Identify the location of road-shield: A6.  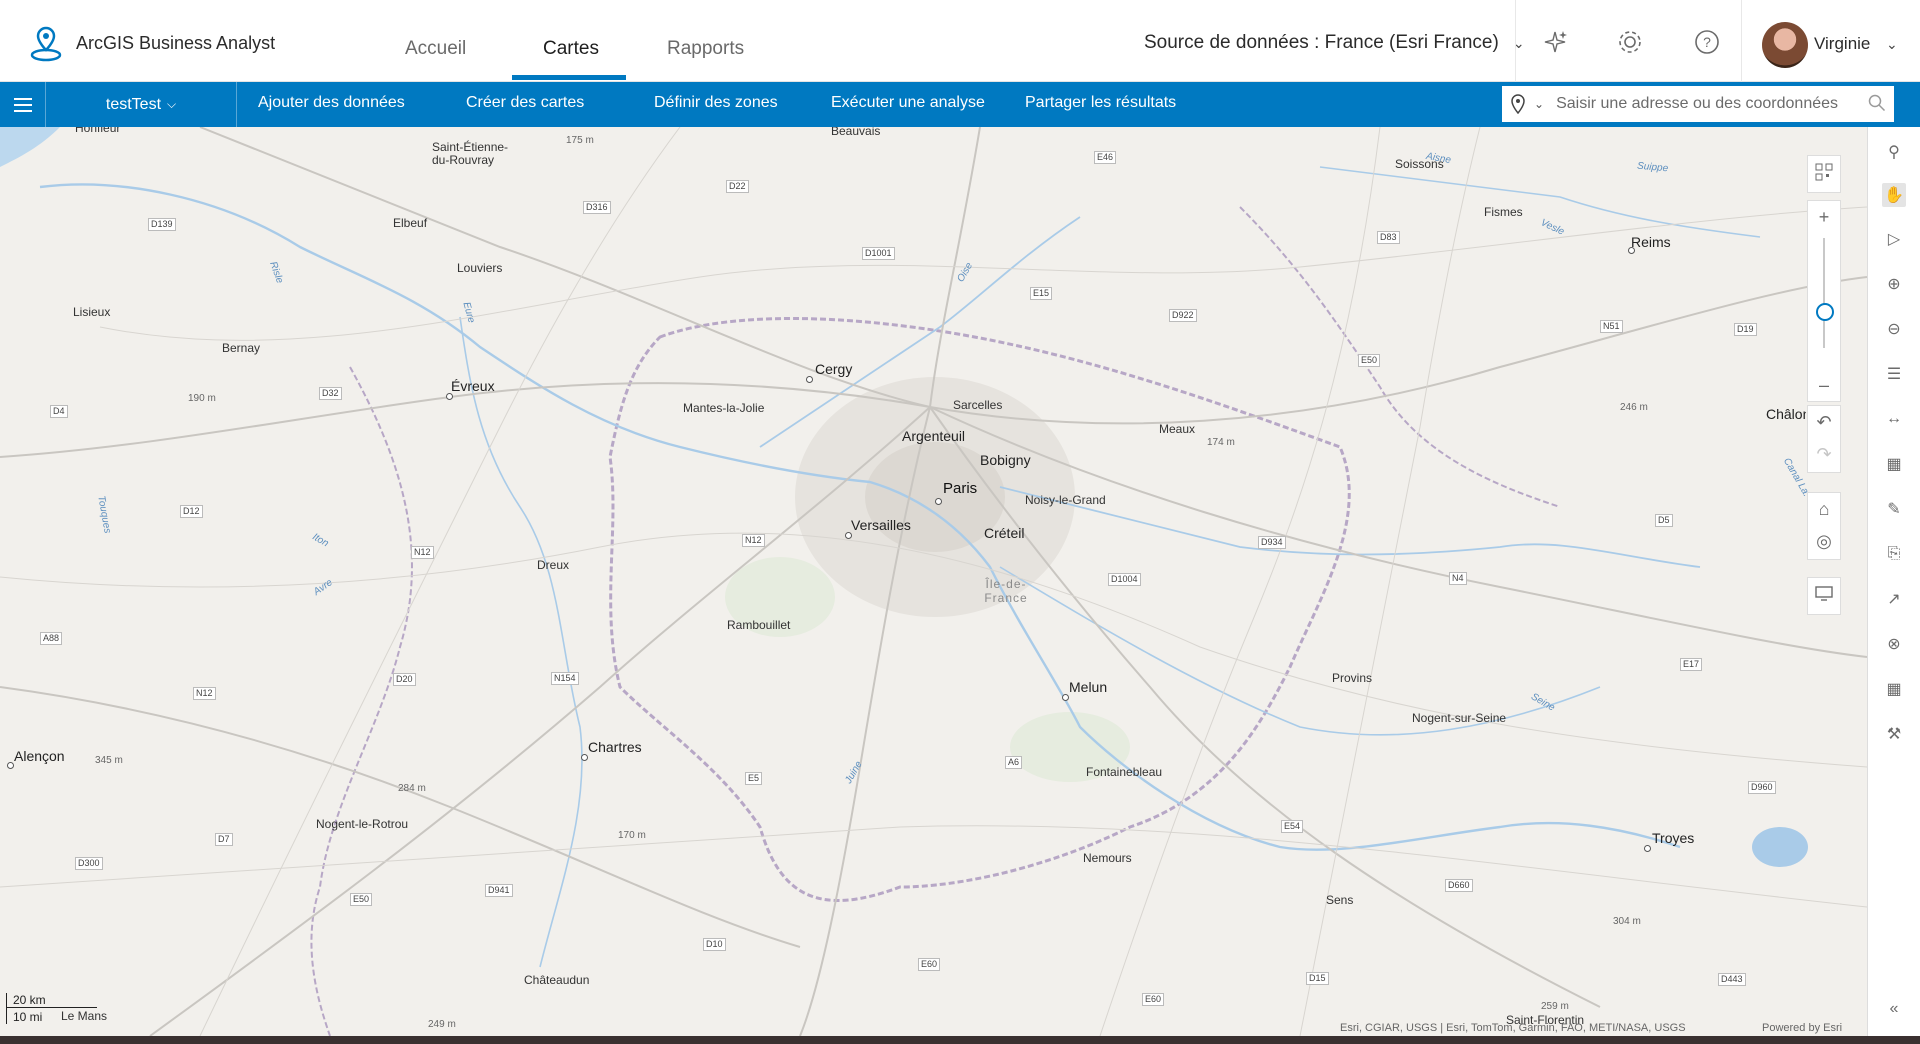
(1014, 762).